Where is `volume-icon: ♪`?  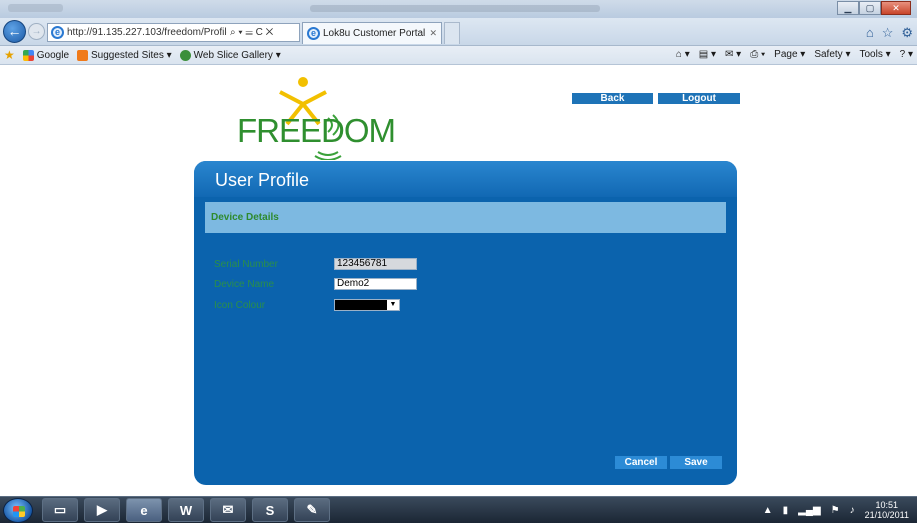
volume-icon: ♪ is located at coordinates (852, 510).